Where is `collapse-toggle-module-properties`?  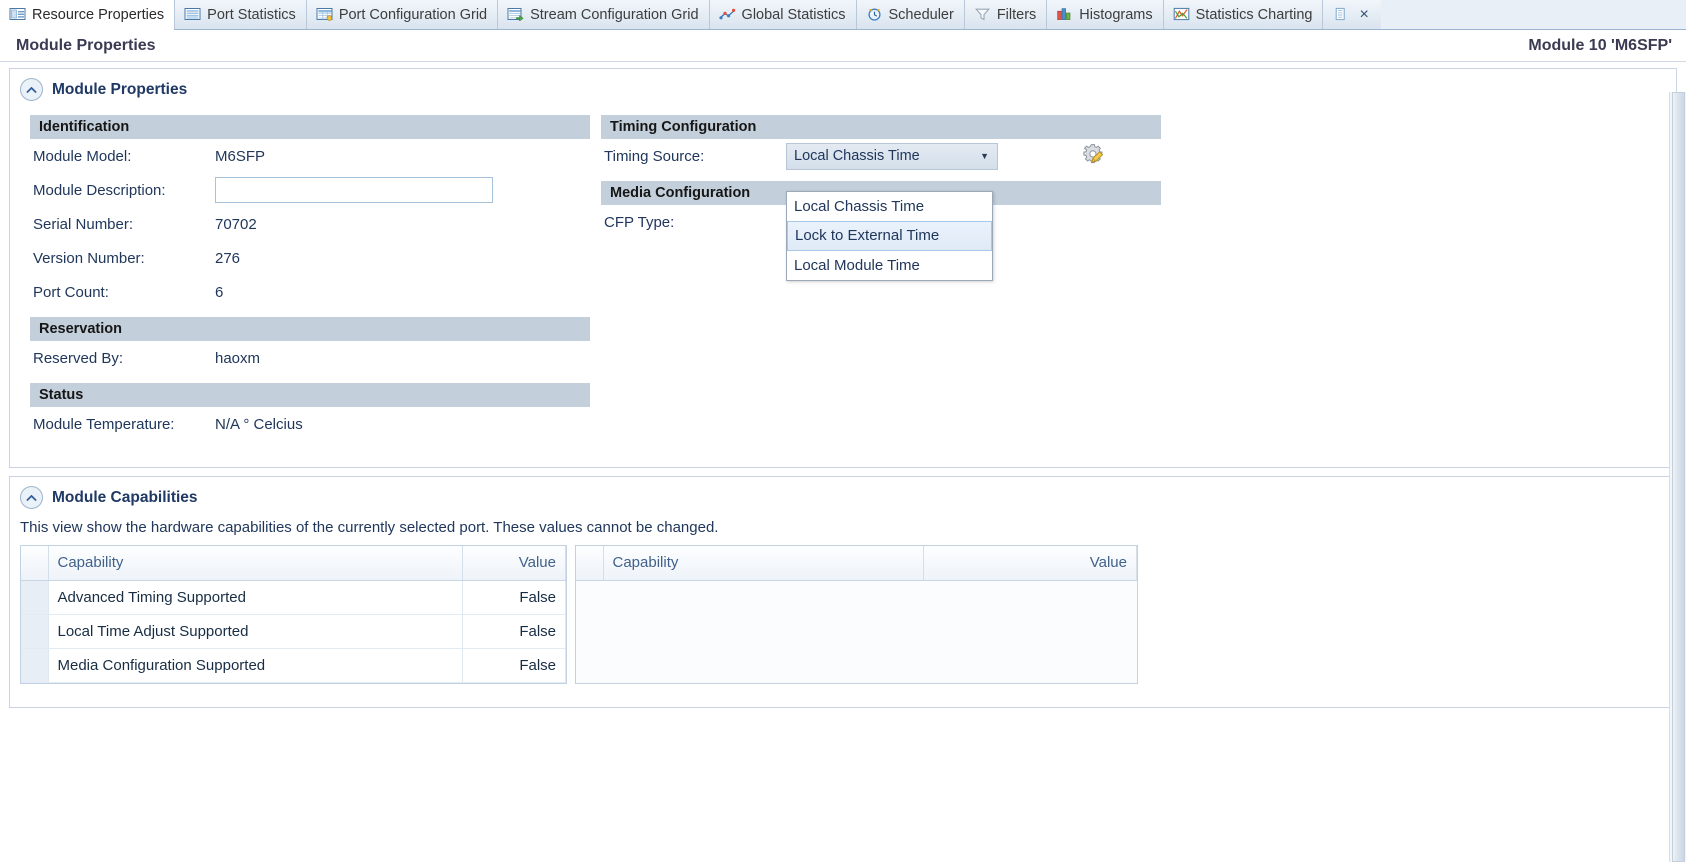 collapse-toggle-module-properties is located at coordinates (31, 89).